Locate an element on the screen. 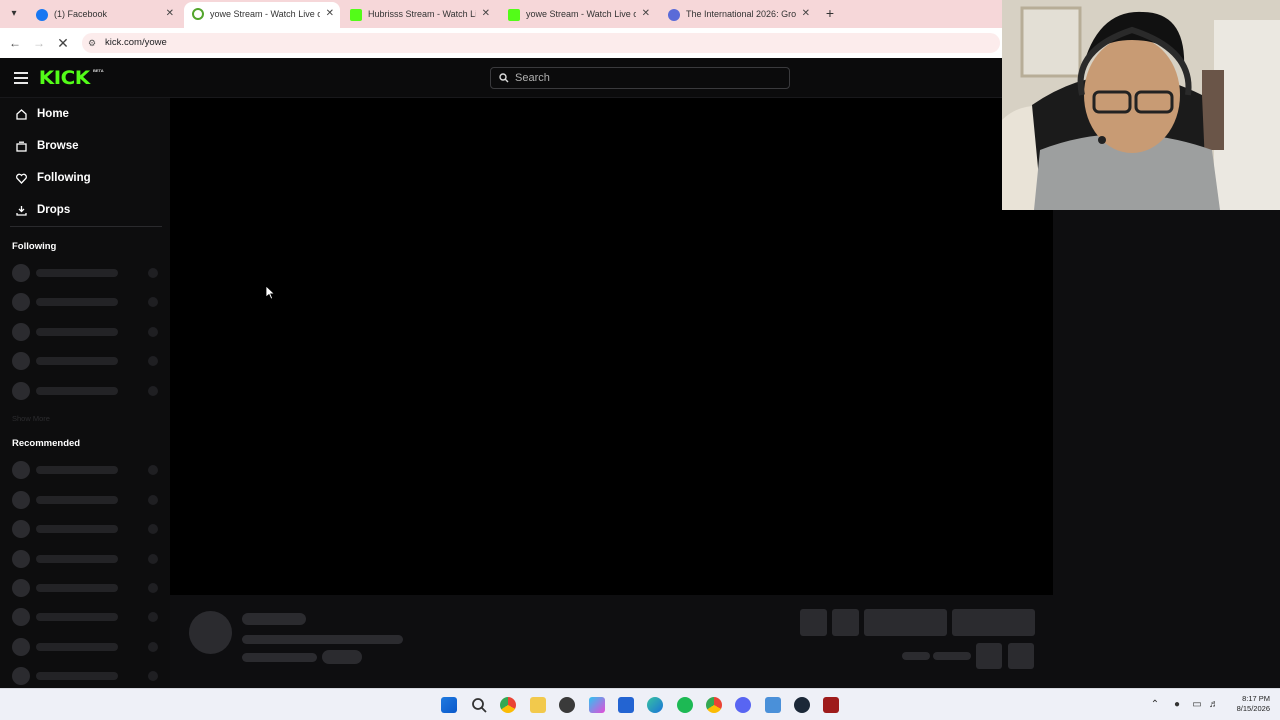  show-hidden-icons-chevron-icon: ⌃ is located at coordinates (1155, 705).